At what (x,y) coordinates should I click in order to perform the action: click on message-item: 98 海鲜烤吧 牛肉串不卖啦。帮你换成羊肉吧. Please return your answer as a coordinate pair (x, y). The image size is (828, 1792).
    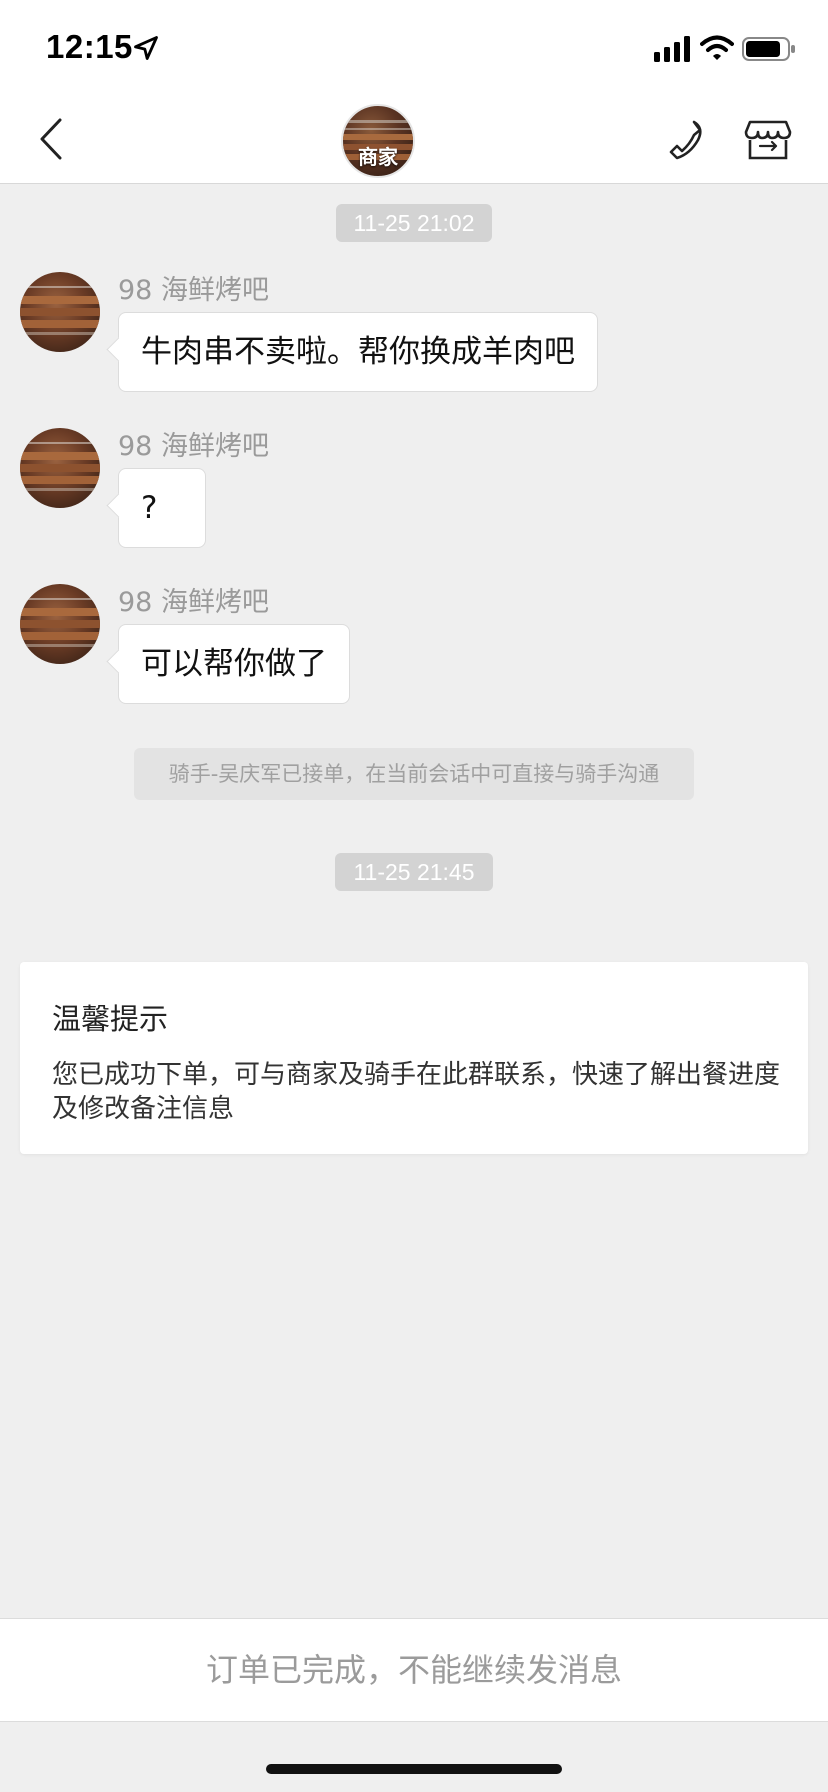
    Looking at the image, I should click on (414, 334).